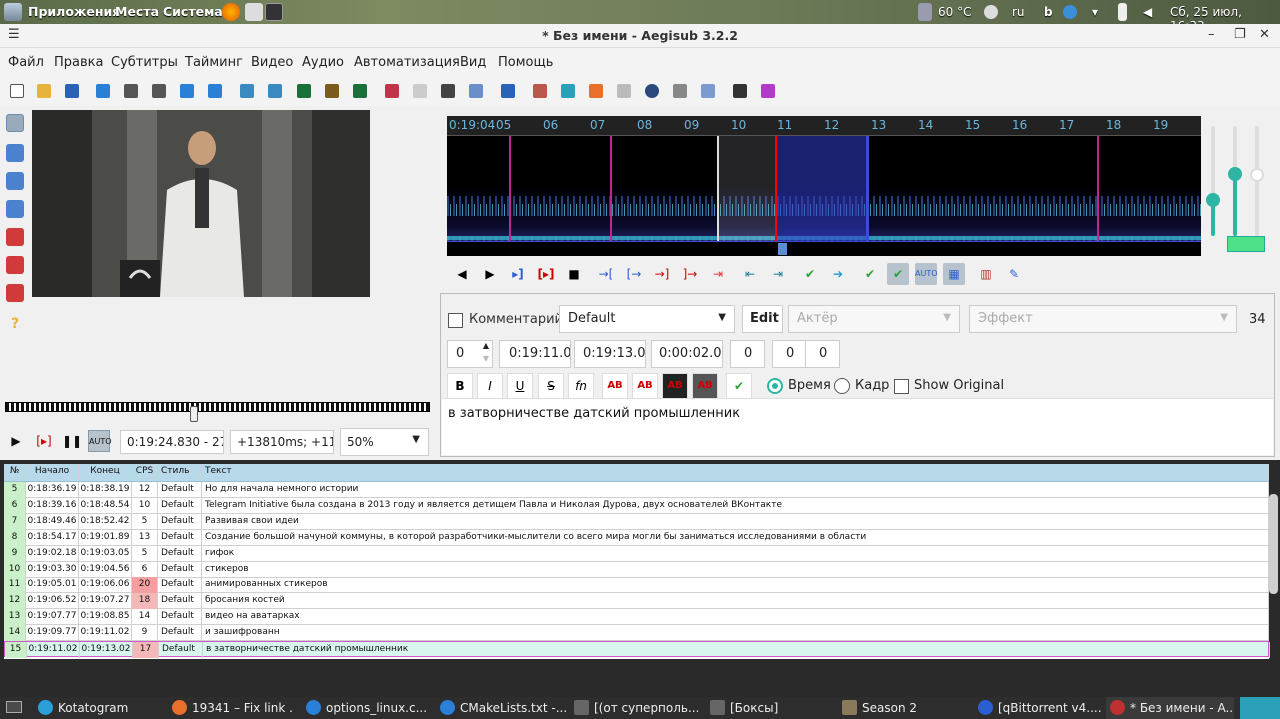 This screenshot has height=719, width=1280. Describe the element at coordinates (1260, 708) in the screenshot. I see `trash-icon` at that location.